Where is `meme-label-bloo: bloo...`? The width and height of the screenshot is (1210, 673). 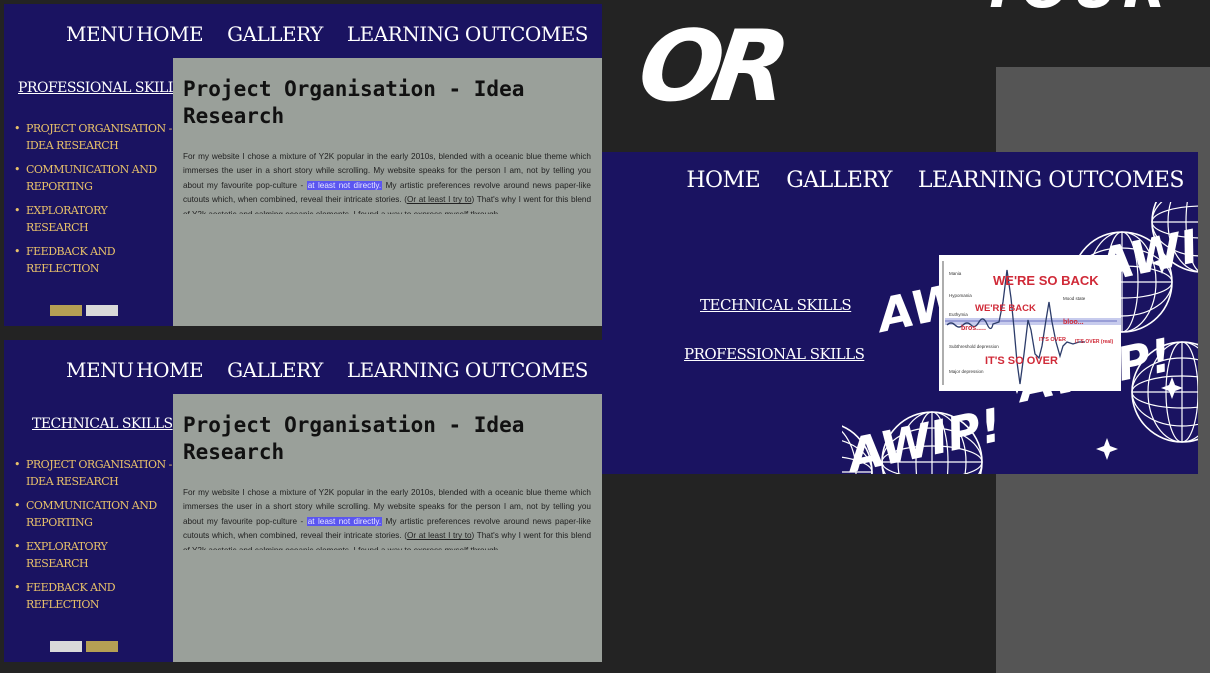
meme-label-bloo: bloo... is located at coordinates (1073, 322).